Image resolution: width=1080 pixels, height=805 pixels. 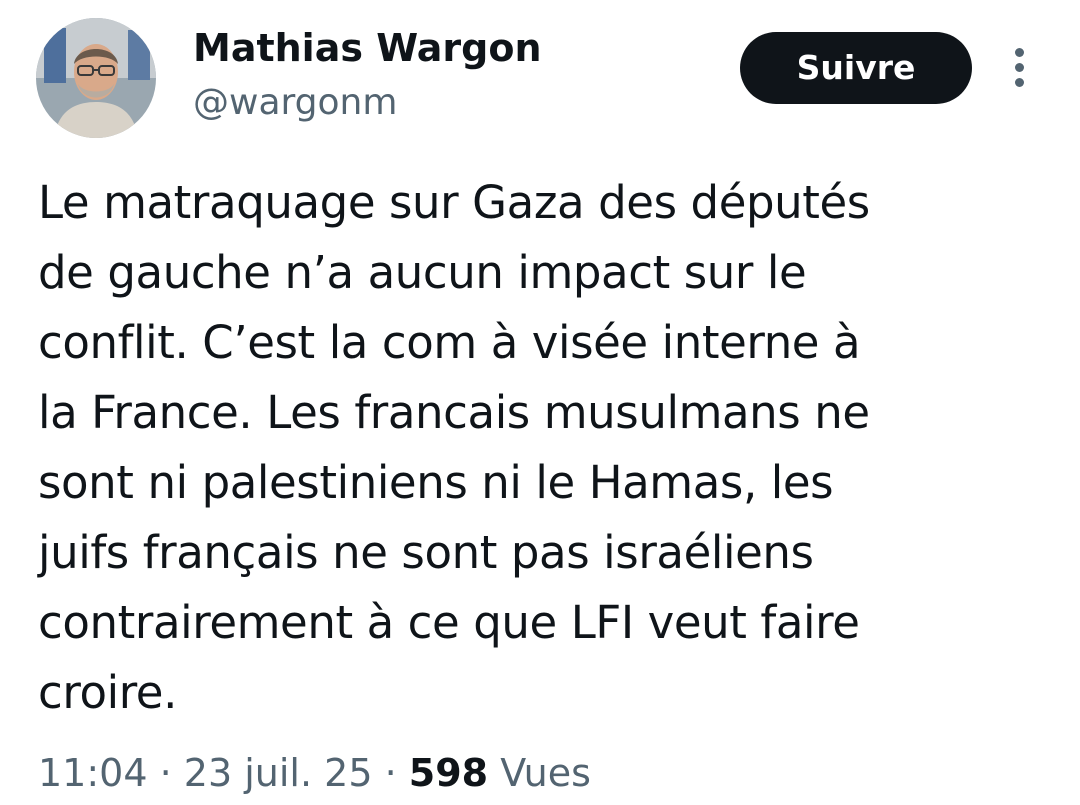 What do you see at coordinates (856, 68) in the screenshot?
I see `follow-button: Suivre` at bounding box center [856, 68].